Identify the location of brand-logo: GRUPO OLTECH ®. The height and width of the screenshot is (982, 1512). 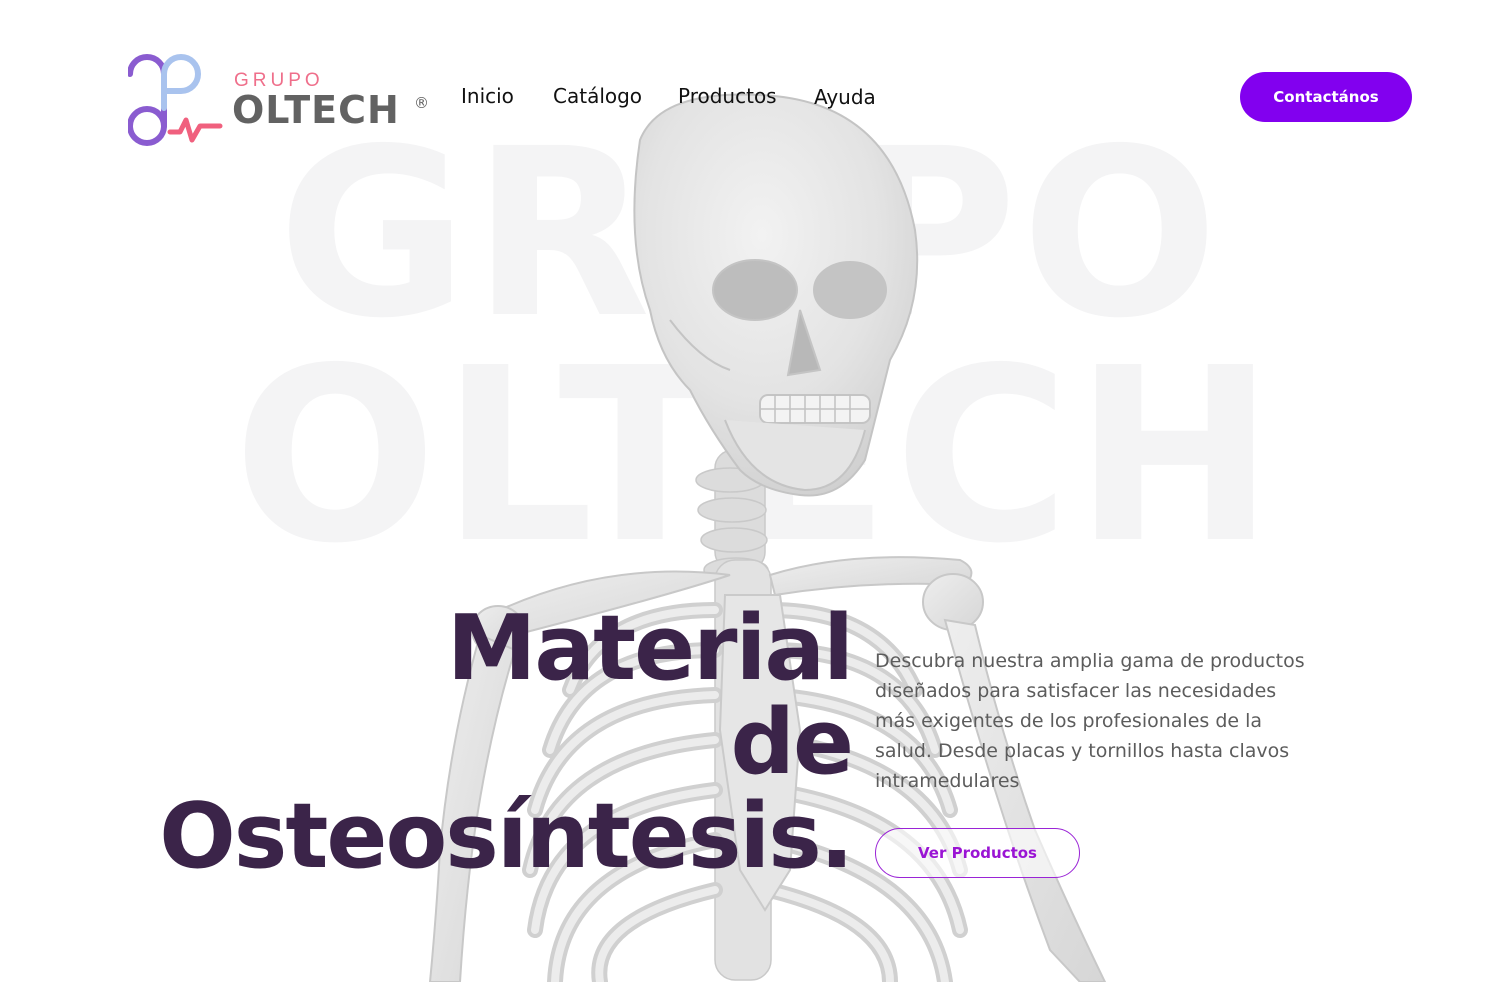
(283, 100).